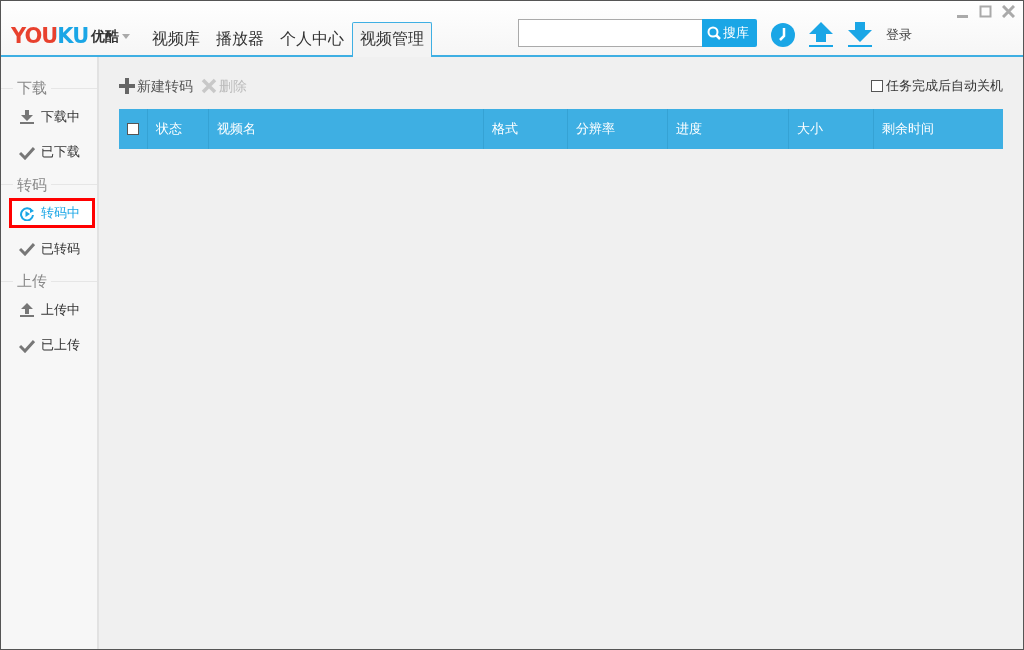  I want to click on sidebar-item: 下载中, so click(49, 117).